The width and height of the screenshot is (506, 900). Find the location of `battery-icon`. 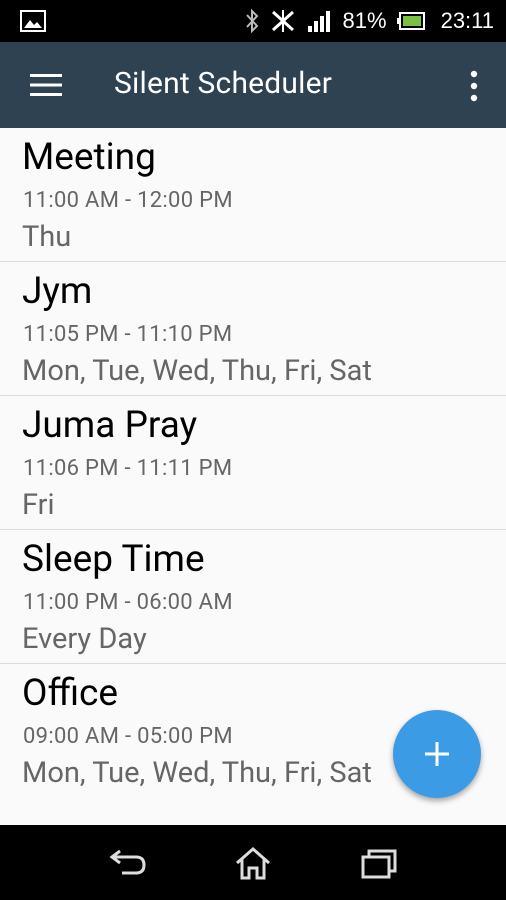

battery-icon is located at coordinates (410, 21).